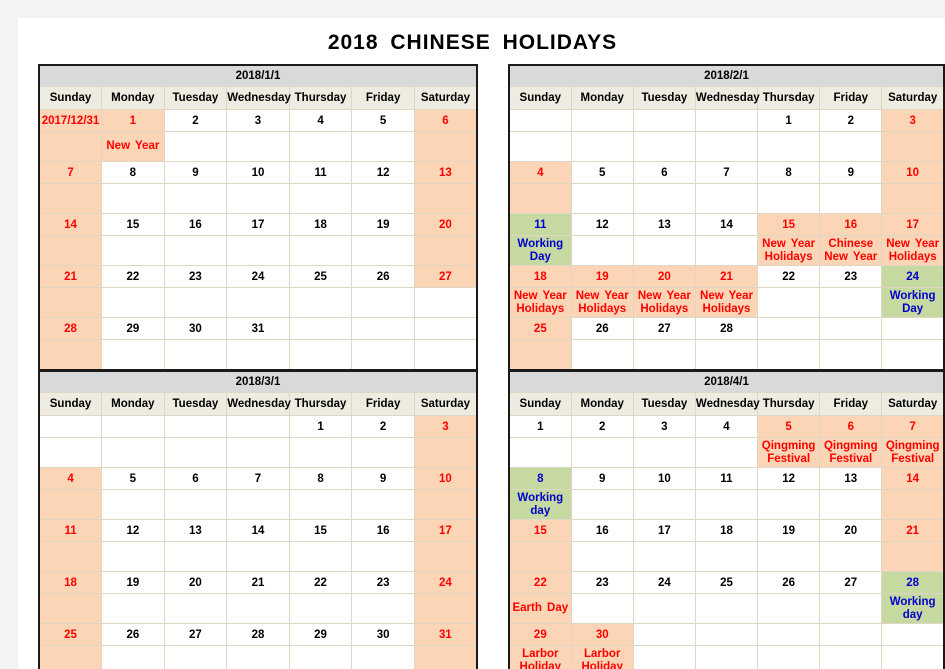 The height and width of the screenshot is (669, 945). Describe the element at coordinates (789, 120) in the screenshot. I see `day-cell: 1` at that location.